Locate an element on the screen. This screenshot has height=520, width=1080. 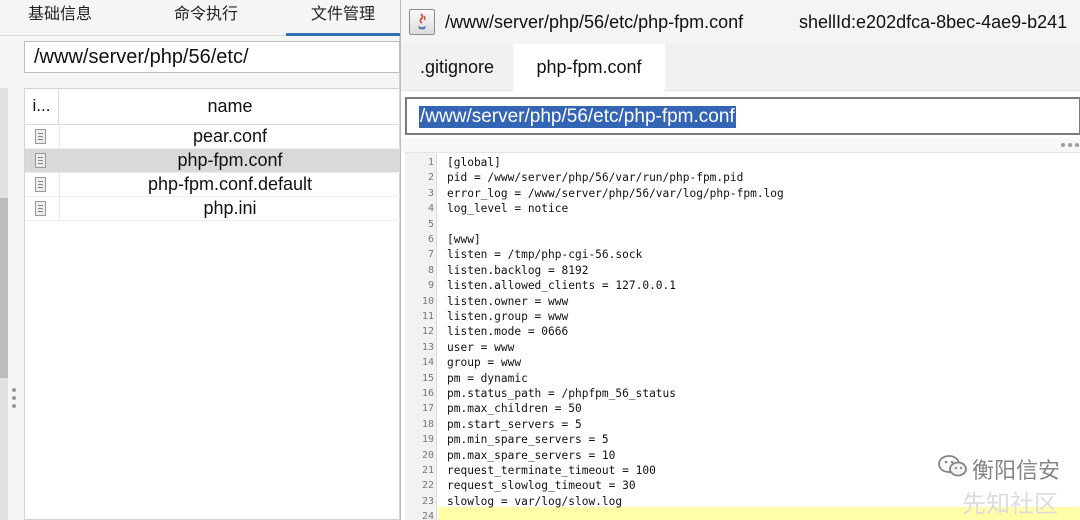
line-number: 20 is located at coordinates (427, 455).